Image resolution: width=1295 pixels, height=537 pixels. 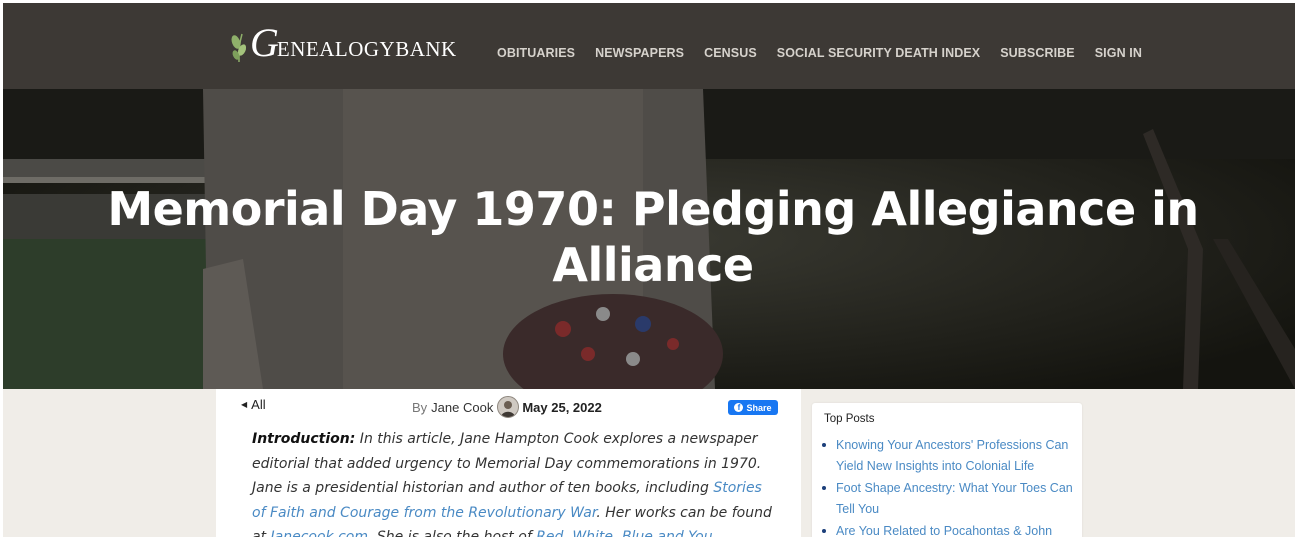 What do you see at coordinates (944, 530) in the screenshot?
I see `top-post-link: Are You Related to Pocahontas & John` at bounding box center [944, 530].